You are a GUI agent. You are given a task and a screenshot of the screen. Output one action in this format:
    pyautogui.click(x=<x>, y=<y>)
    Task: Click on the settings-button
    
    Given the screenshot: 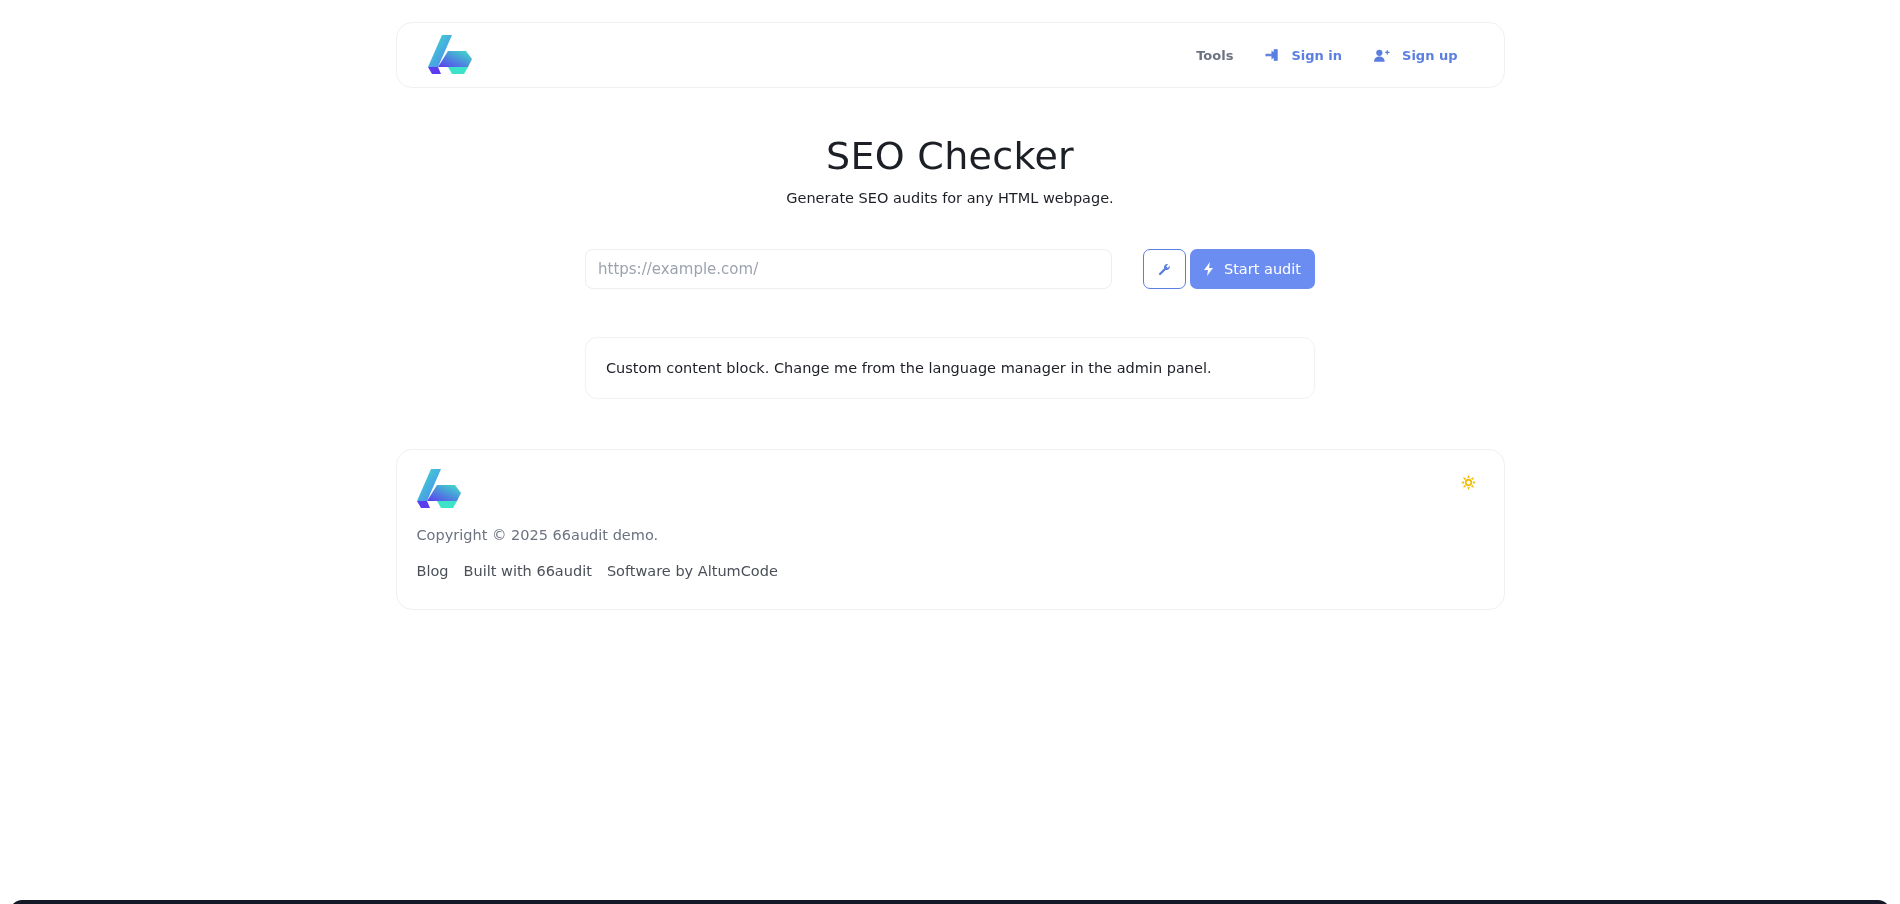 What is the action you would take?
    pyautogui.click(x=1164, y=269)
    